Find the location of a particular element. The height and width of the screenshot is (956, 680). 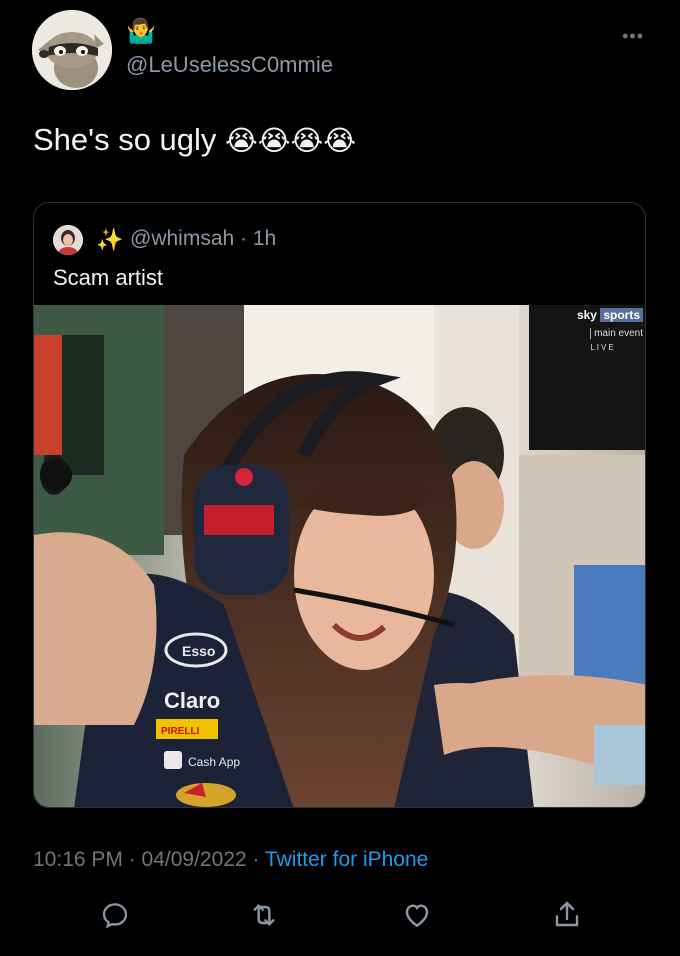

display-name-emoji: 🤷‍♂️ is located at coordinates (141, 31).